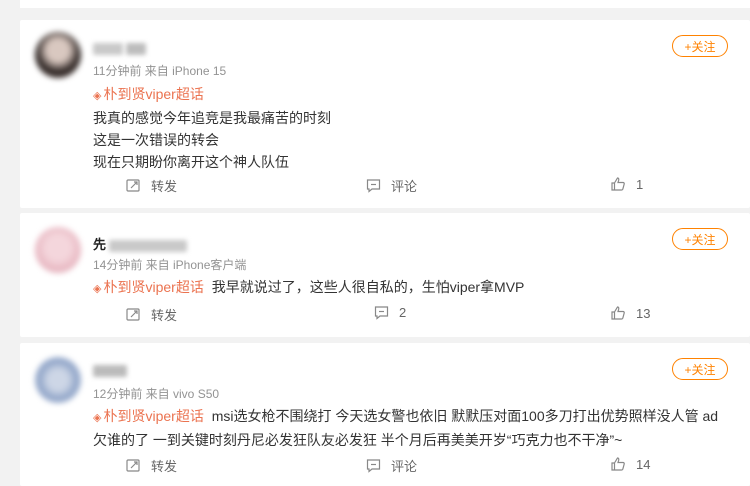 This screenshot has width=750, height=486. I want to click on like-button: 14, so click(630, 464).